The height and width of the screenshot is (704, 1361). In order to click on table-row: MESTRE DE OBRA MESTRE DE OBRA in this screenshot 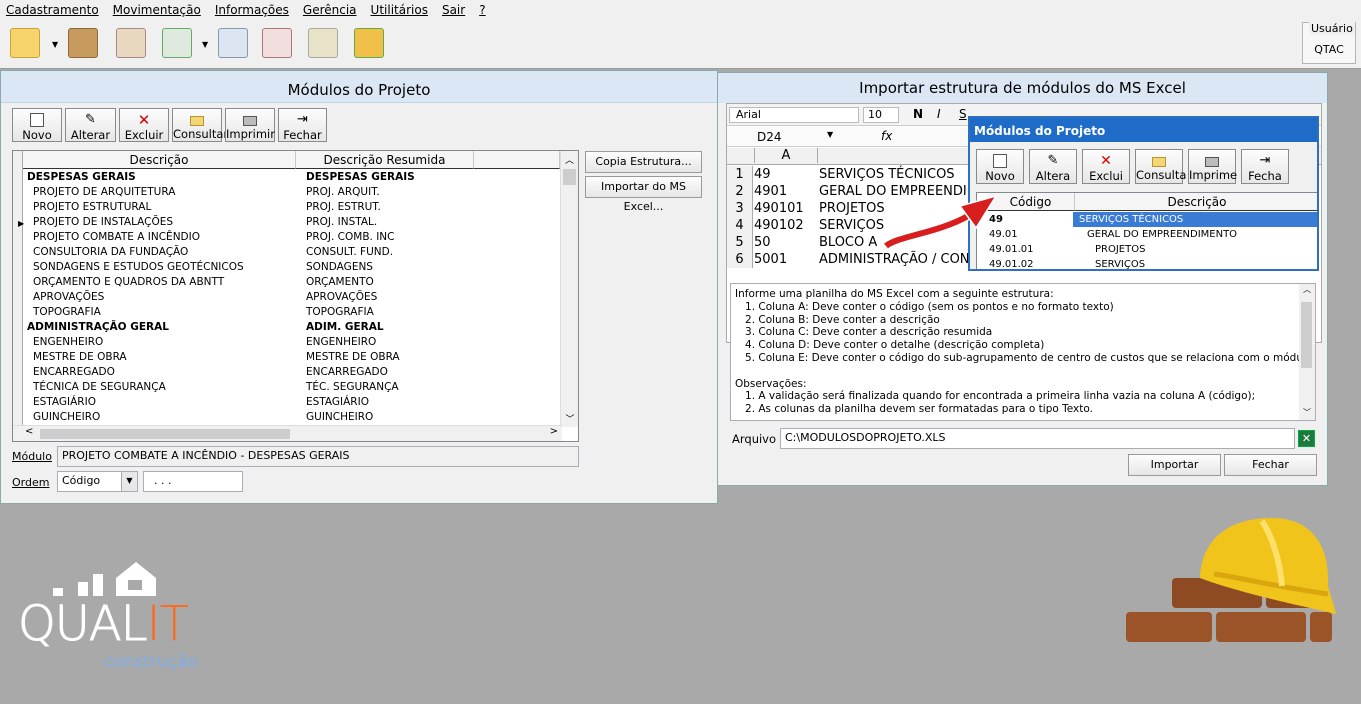, I will do `click(291, 357)`.